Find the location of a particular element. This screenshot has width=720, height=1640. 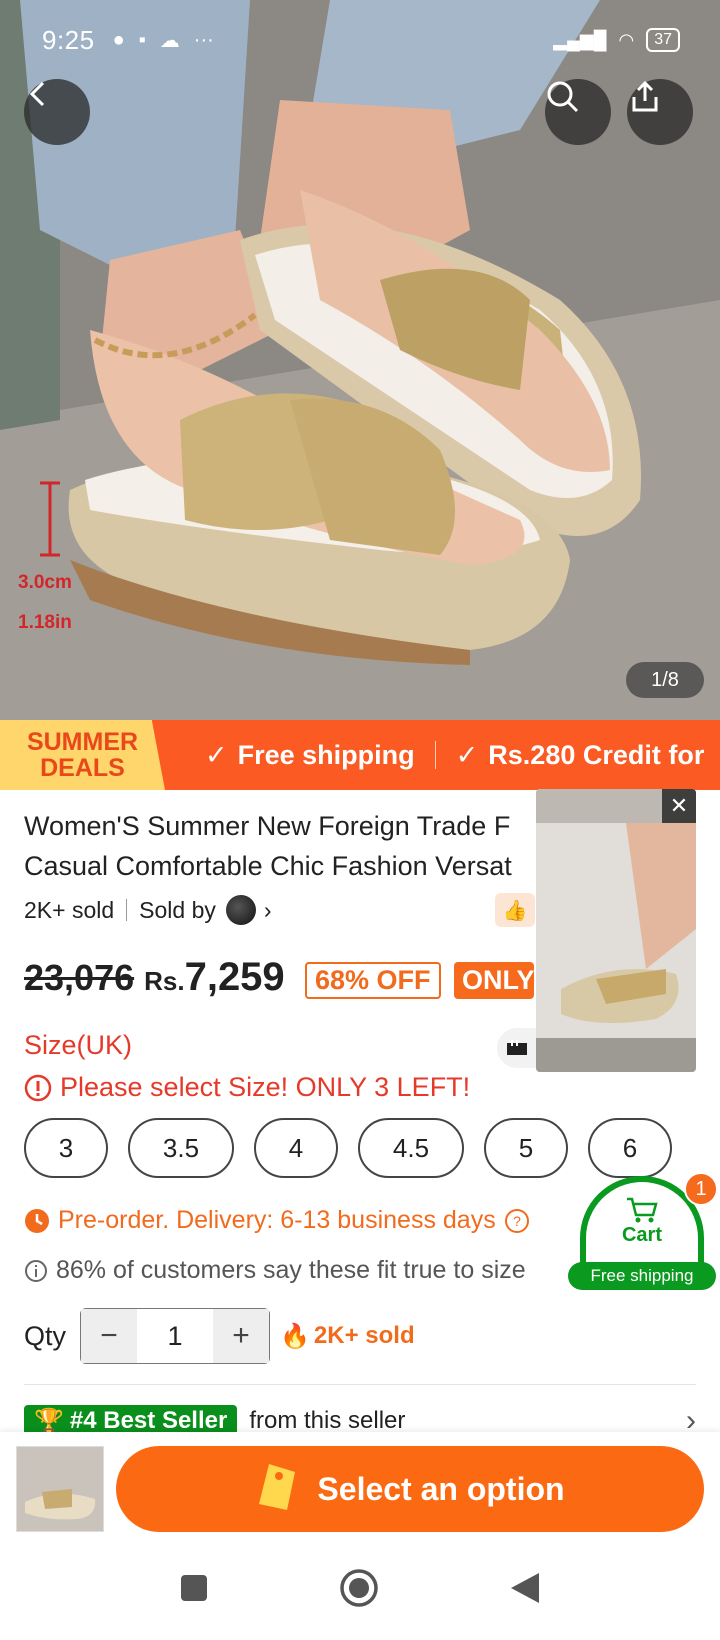

help-icon: ? is located at coordinates (516, 1220).